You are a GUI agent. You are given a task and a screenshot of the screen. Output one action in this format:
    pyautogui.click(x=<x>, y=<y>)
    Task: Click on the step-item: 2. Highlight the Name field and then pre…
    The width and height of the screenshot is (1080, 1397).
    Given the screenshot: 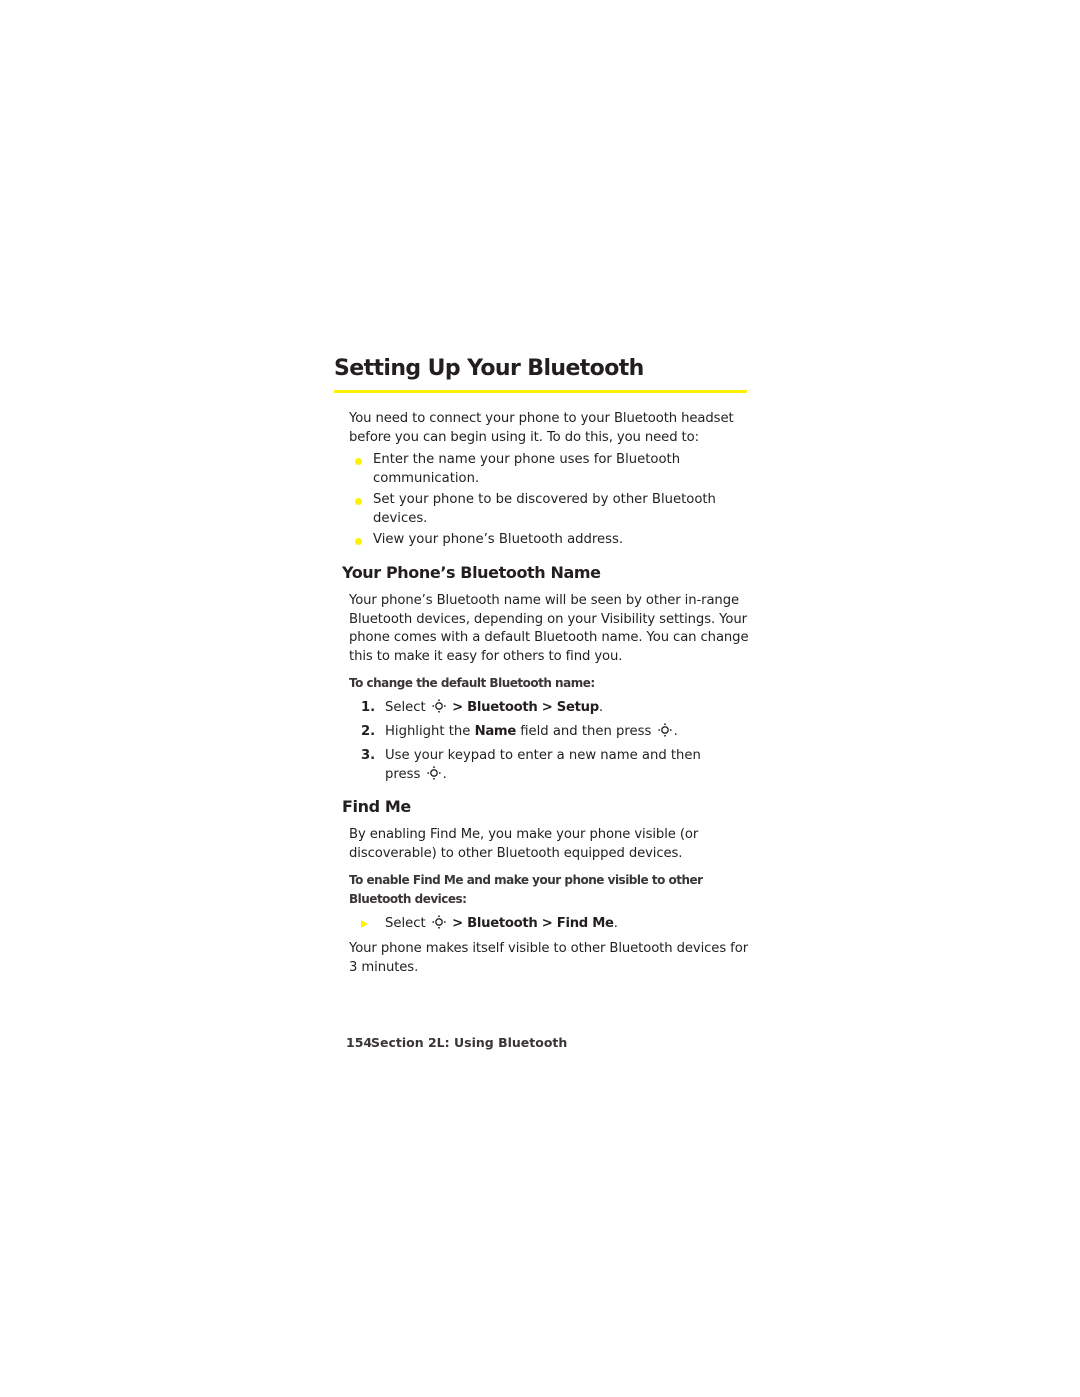 What is the action you would take?
    pyautogui.click(x=551, y=732)
    